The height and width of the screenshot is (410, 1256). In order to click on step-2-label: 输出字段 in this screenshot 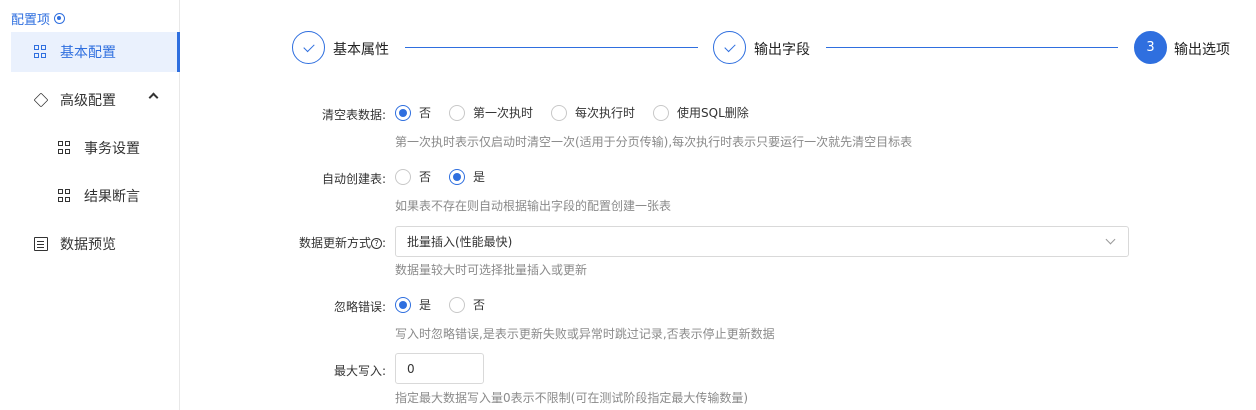, I will do `click(782, 50)`.